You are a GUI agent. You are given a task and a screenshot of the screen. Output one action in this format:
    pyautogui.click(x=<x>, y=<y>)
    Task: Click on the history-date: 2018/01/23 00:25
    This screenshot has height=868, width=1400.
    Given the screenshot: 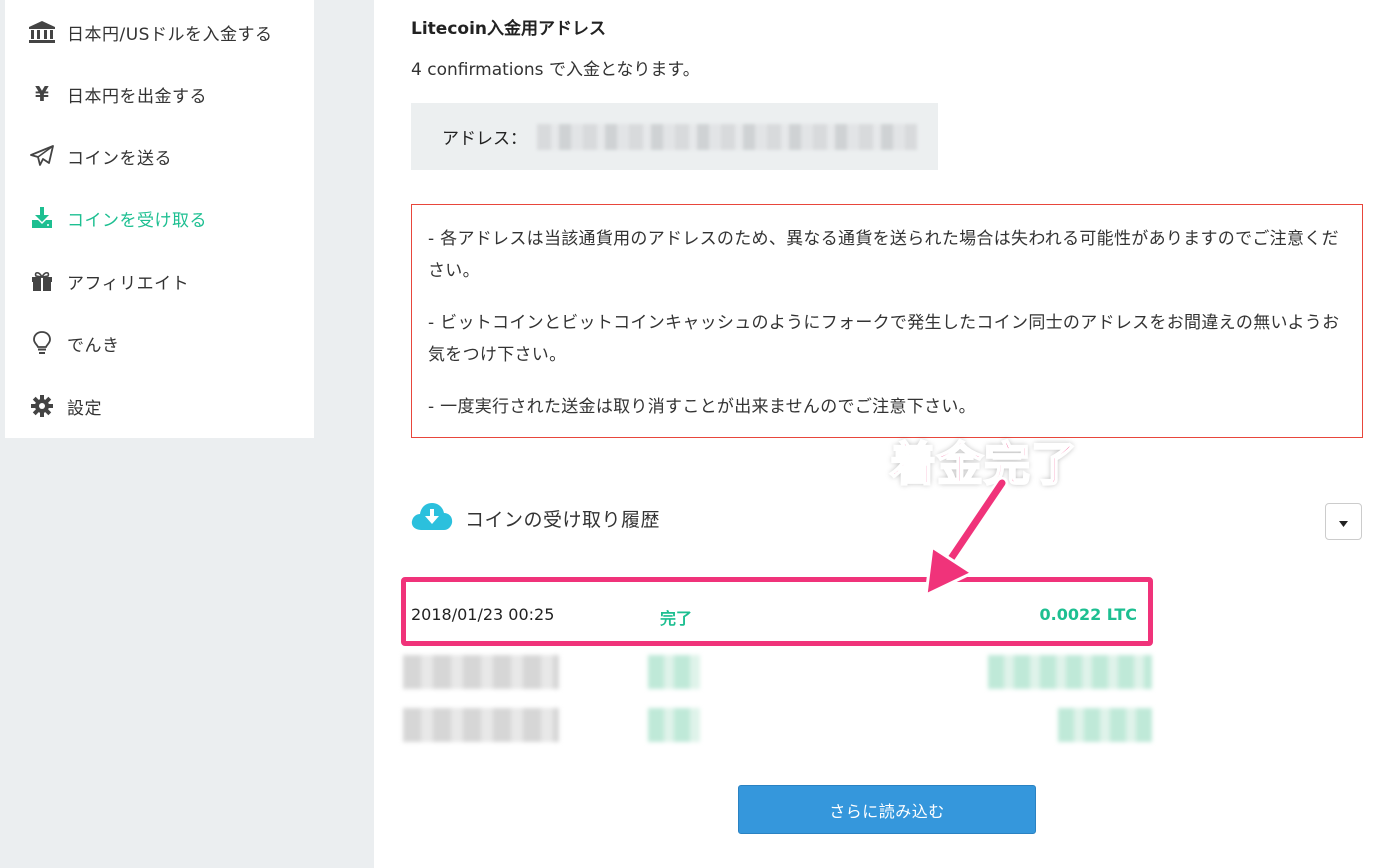 What is the action you would take?
    pyautogui.click(x=483, y=614)
    